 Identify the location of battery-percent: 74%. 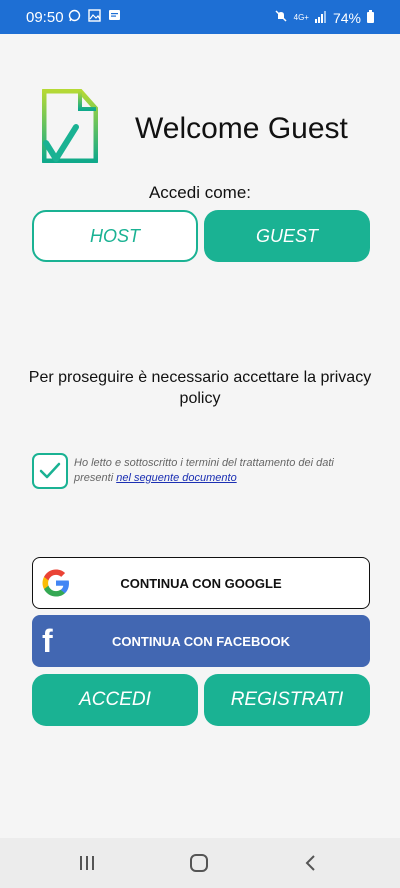
(346, 17).